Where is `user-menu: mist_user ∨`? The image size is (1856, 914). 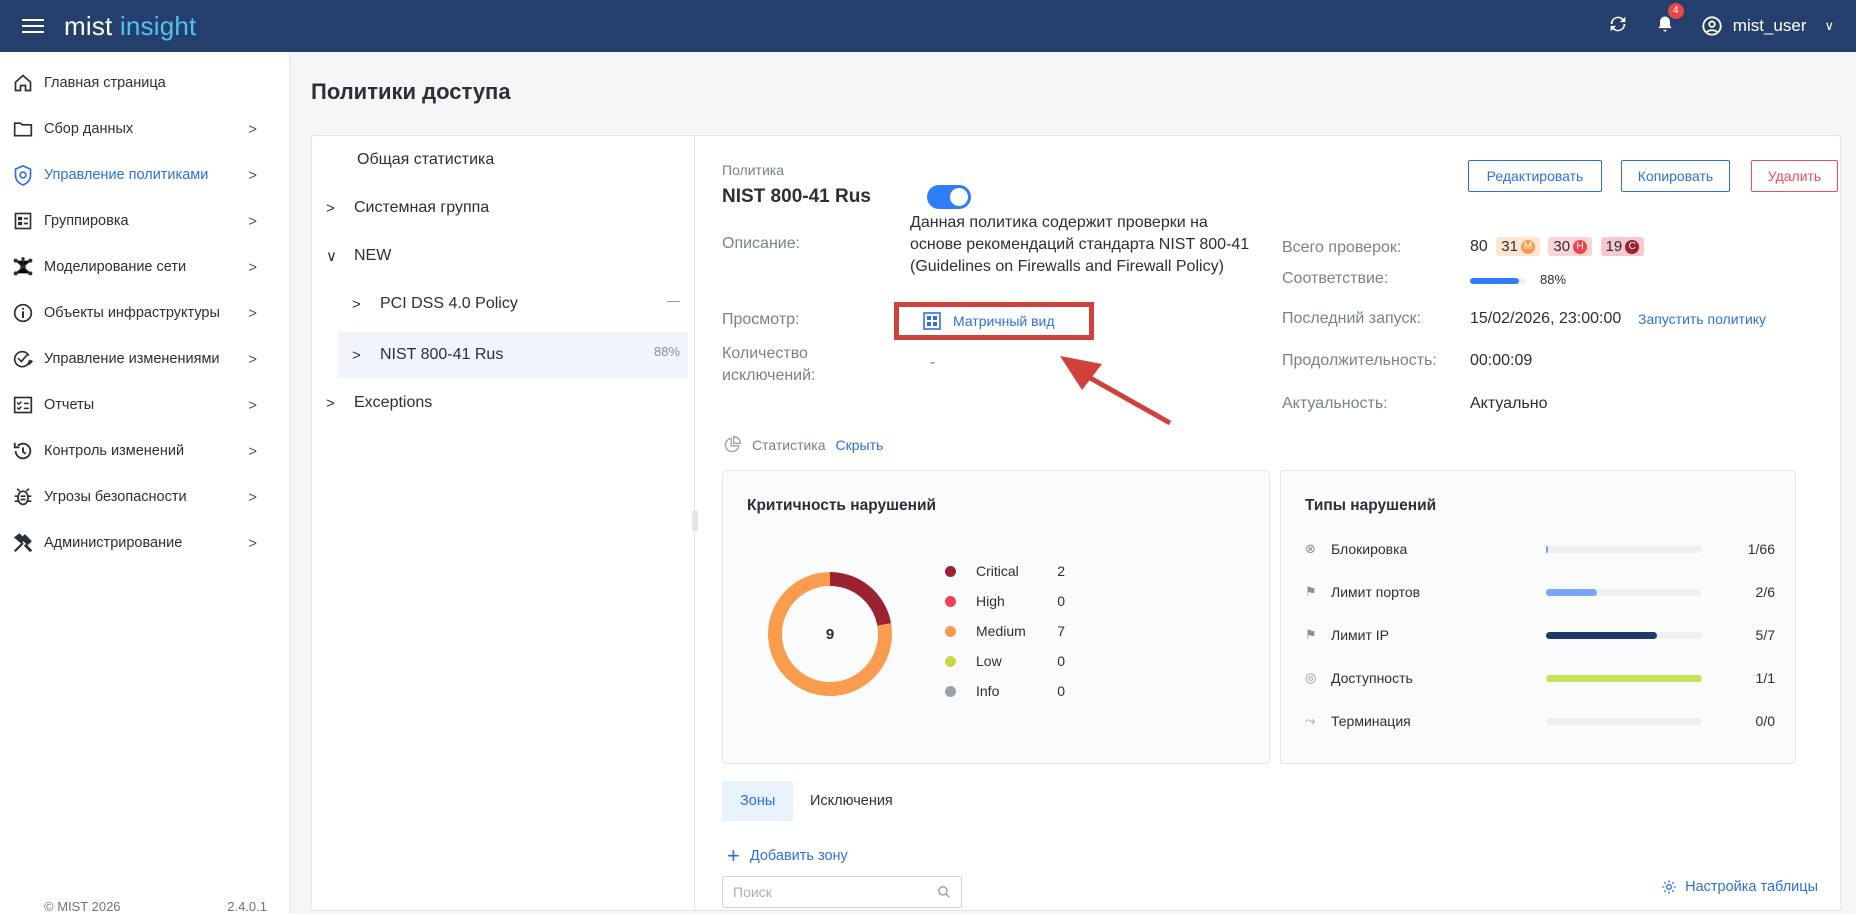 user-menu: mist_user ∨ is located at coordinates (1767, 26).